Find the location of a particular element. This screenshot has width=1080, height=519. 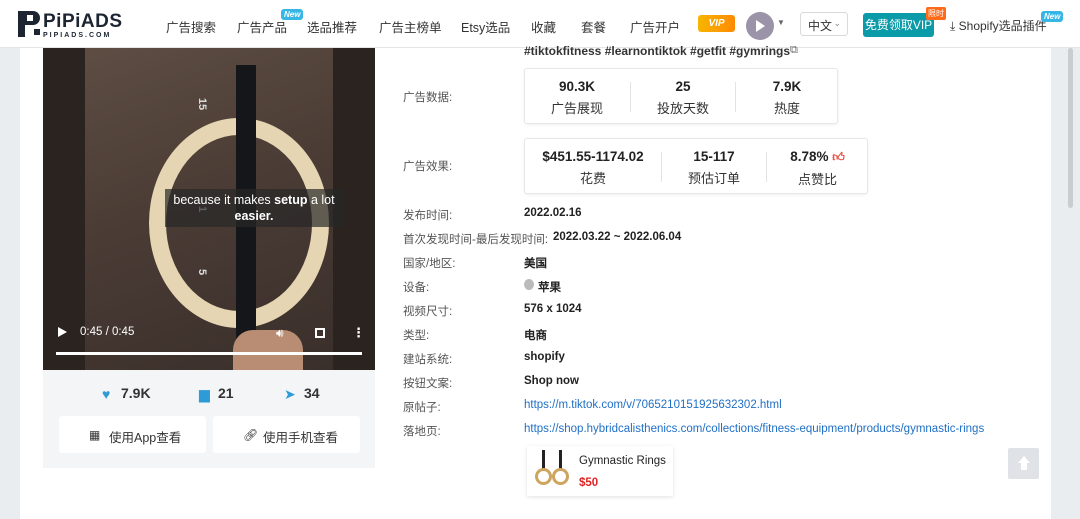

back-to-top-button is located at coordinates (1023, 463).